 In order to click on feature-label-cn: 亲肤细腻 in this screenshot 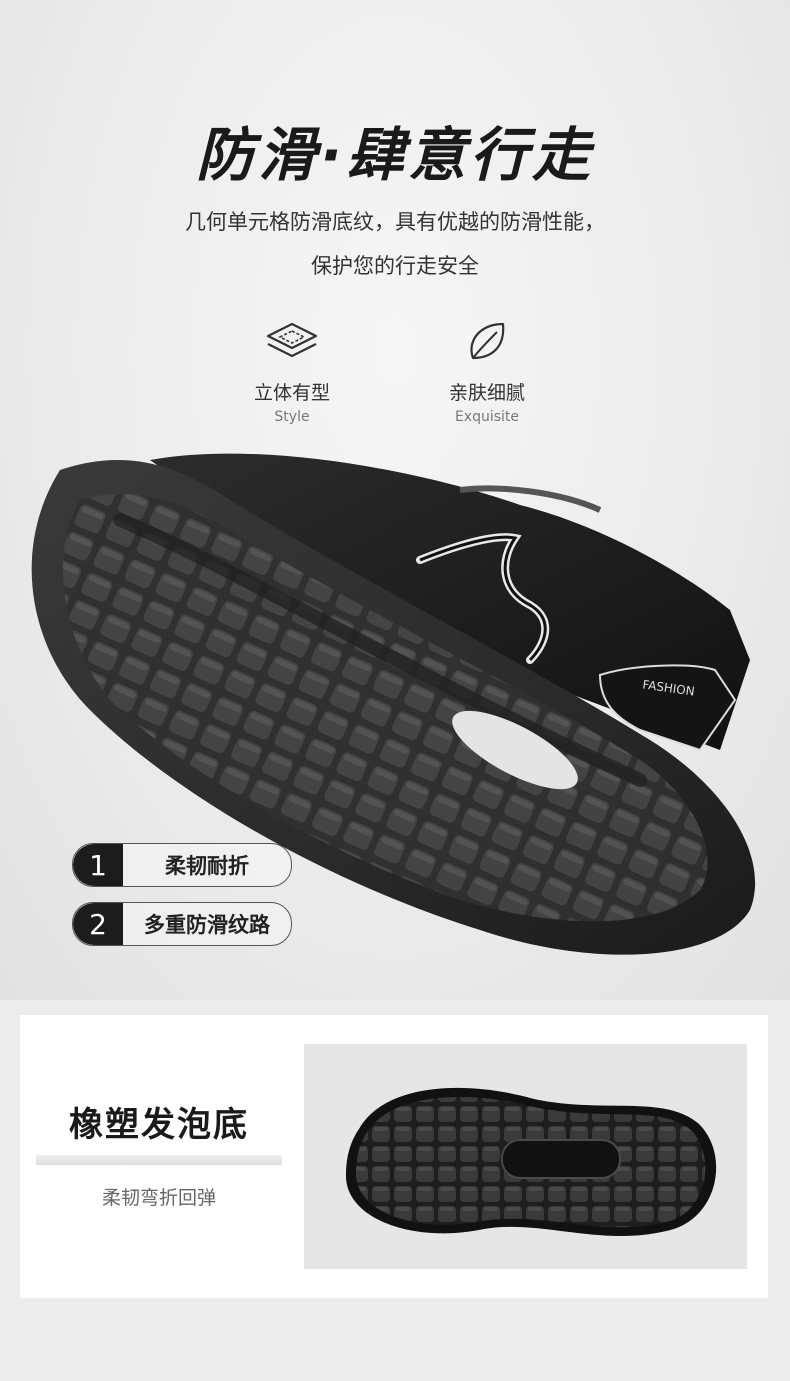, I will do `click(486, 393)`.